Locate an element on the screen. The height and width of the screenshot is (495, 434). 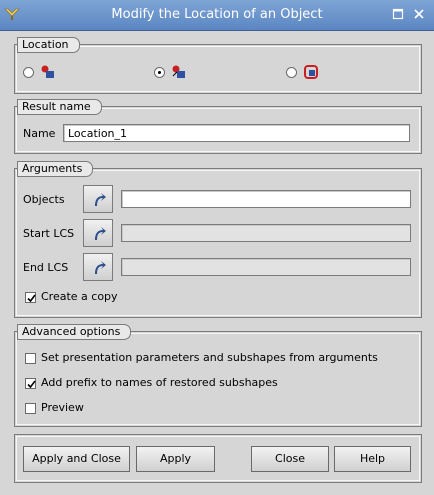
help-button: Help is located at coordinates (372, 459).